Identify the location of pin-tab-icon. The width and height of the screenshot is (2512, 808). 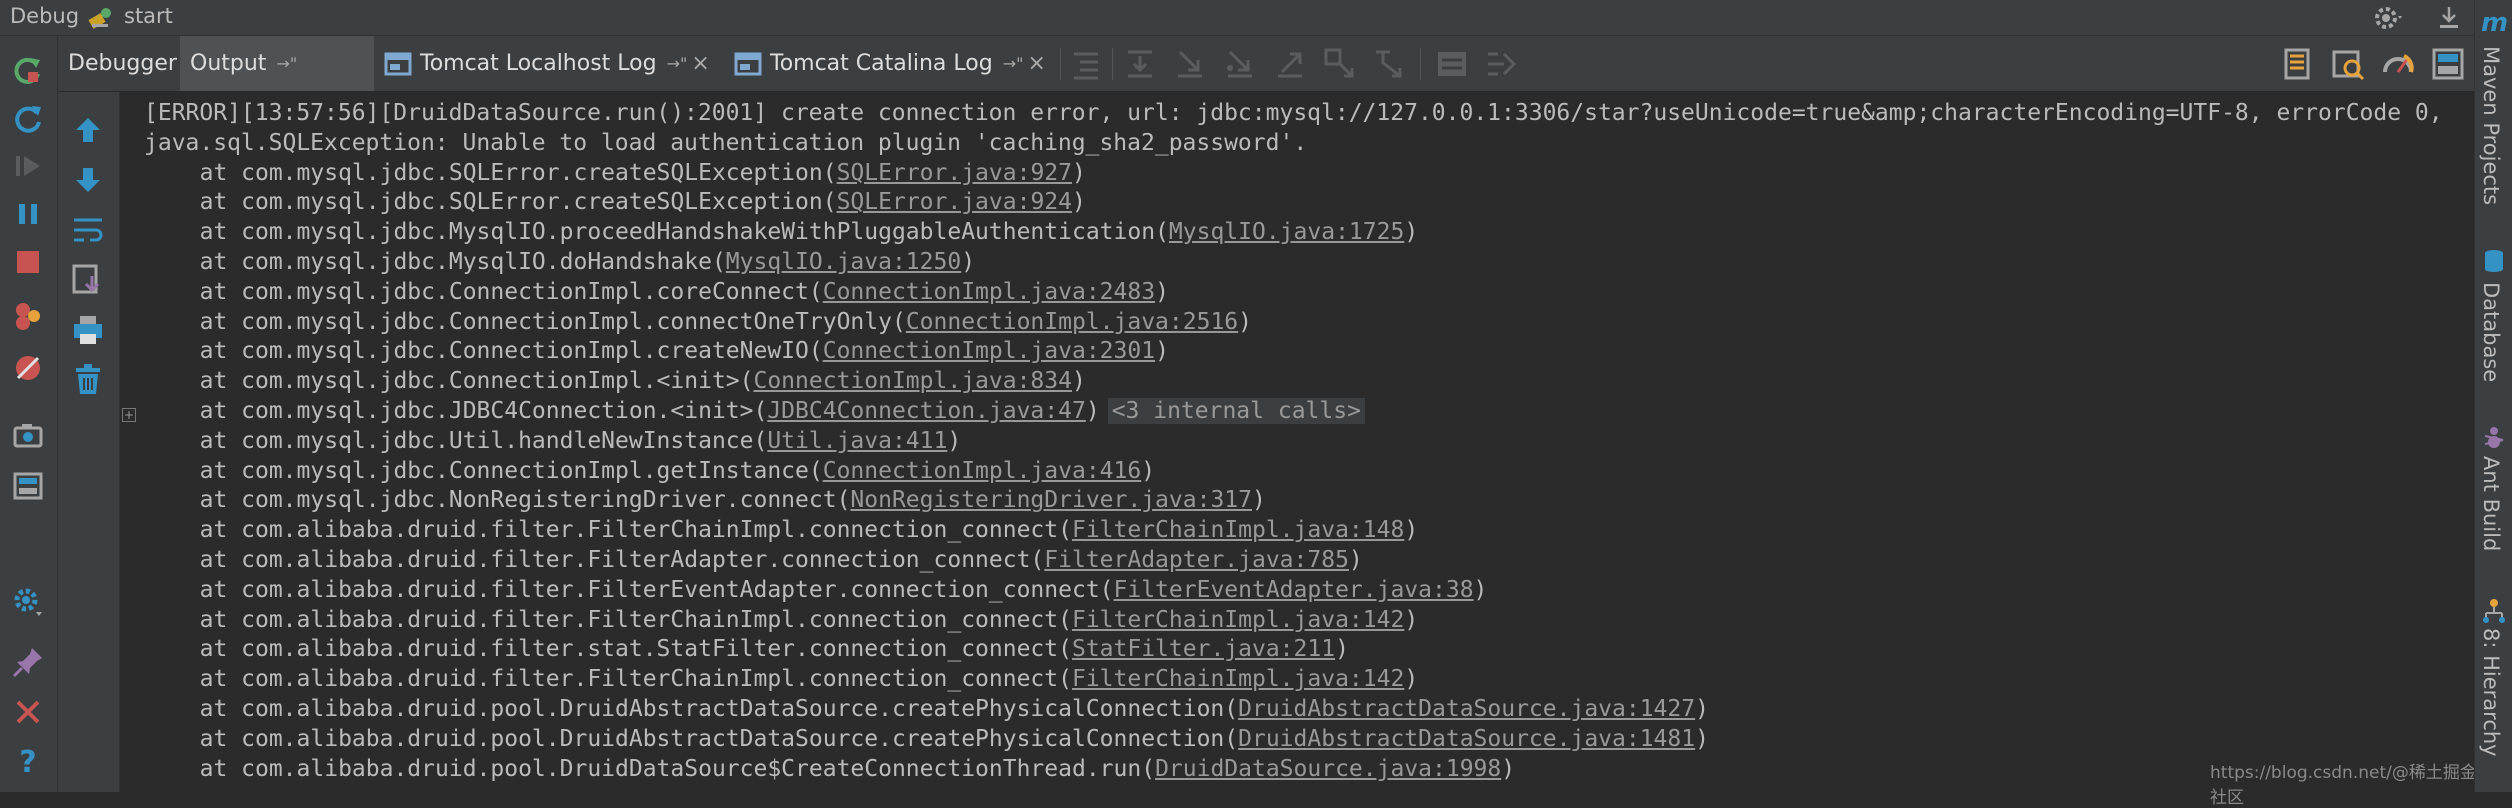
(28, 662).